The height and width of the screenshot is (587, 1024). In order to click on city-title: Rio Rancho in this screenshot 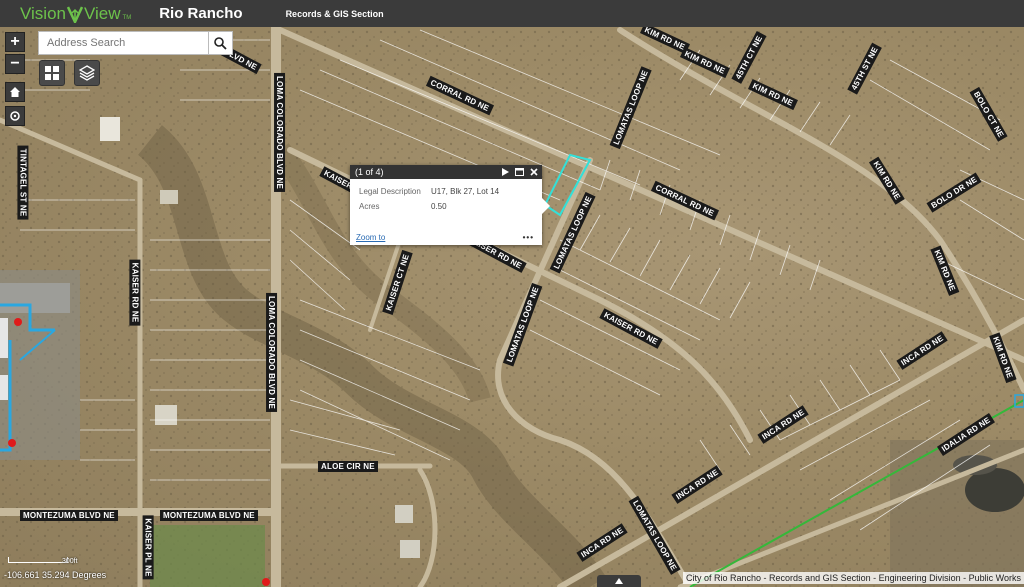, I will do `click(201, 13)`.